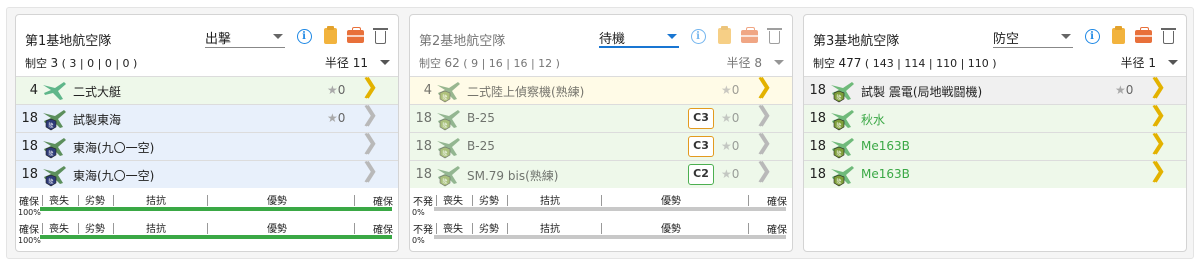  What do you see at coordinates (207, 90) in the screenshot?
I see `slot-row: 4 二式大艇 ★0 〉〉` at bounding box center [207, 90].